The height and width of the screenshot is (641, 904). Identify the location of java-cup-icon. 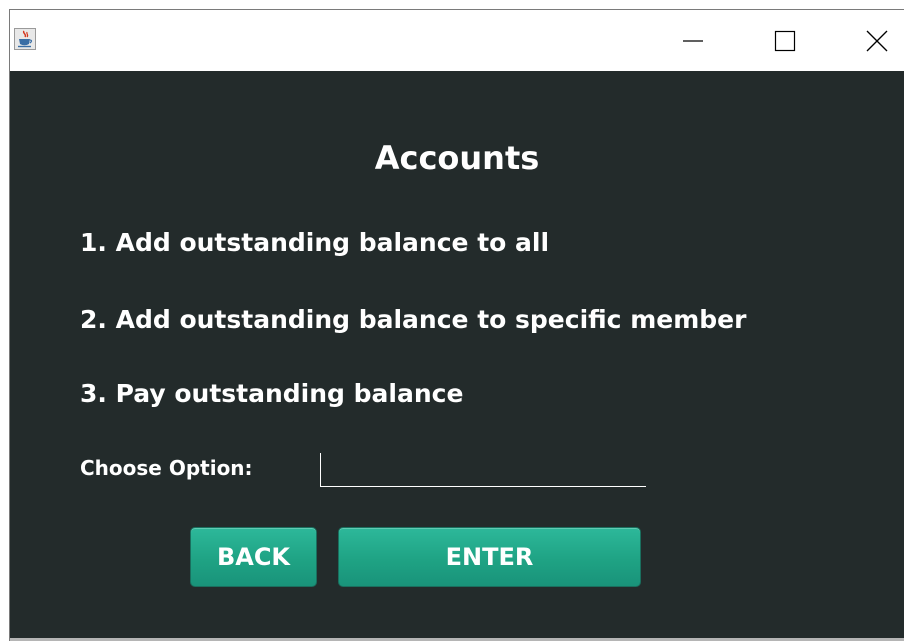
(25, 39).